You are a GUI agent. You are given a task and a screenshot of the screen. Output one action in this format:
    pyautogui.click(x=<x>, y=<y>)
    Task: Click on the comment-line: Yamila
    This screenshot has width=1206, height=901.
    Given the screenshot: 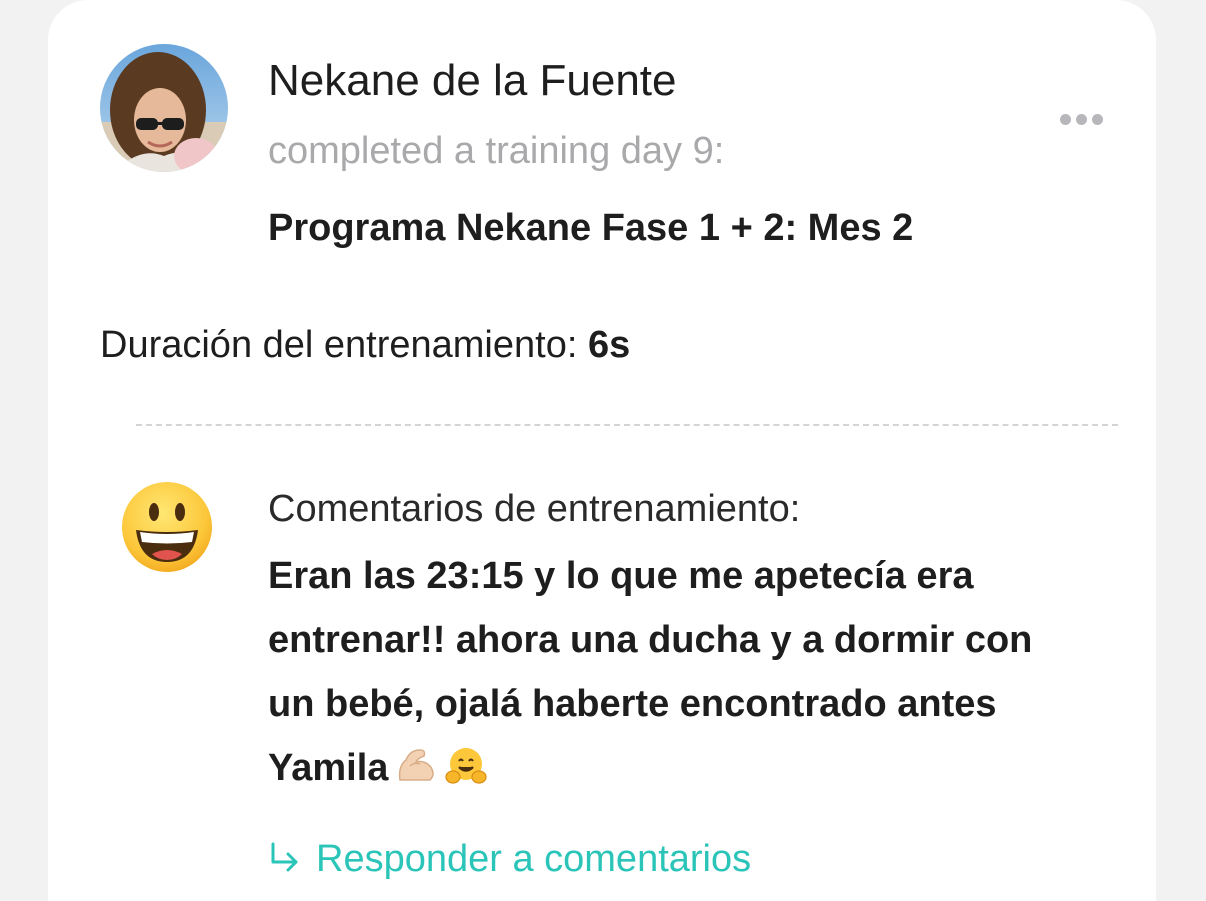 What is the action you would take?
    pyautogui.click(x=698, y=771)
    